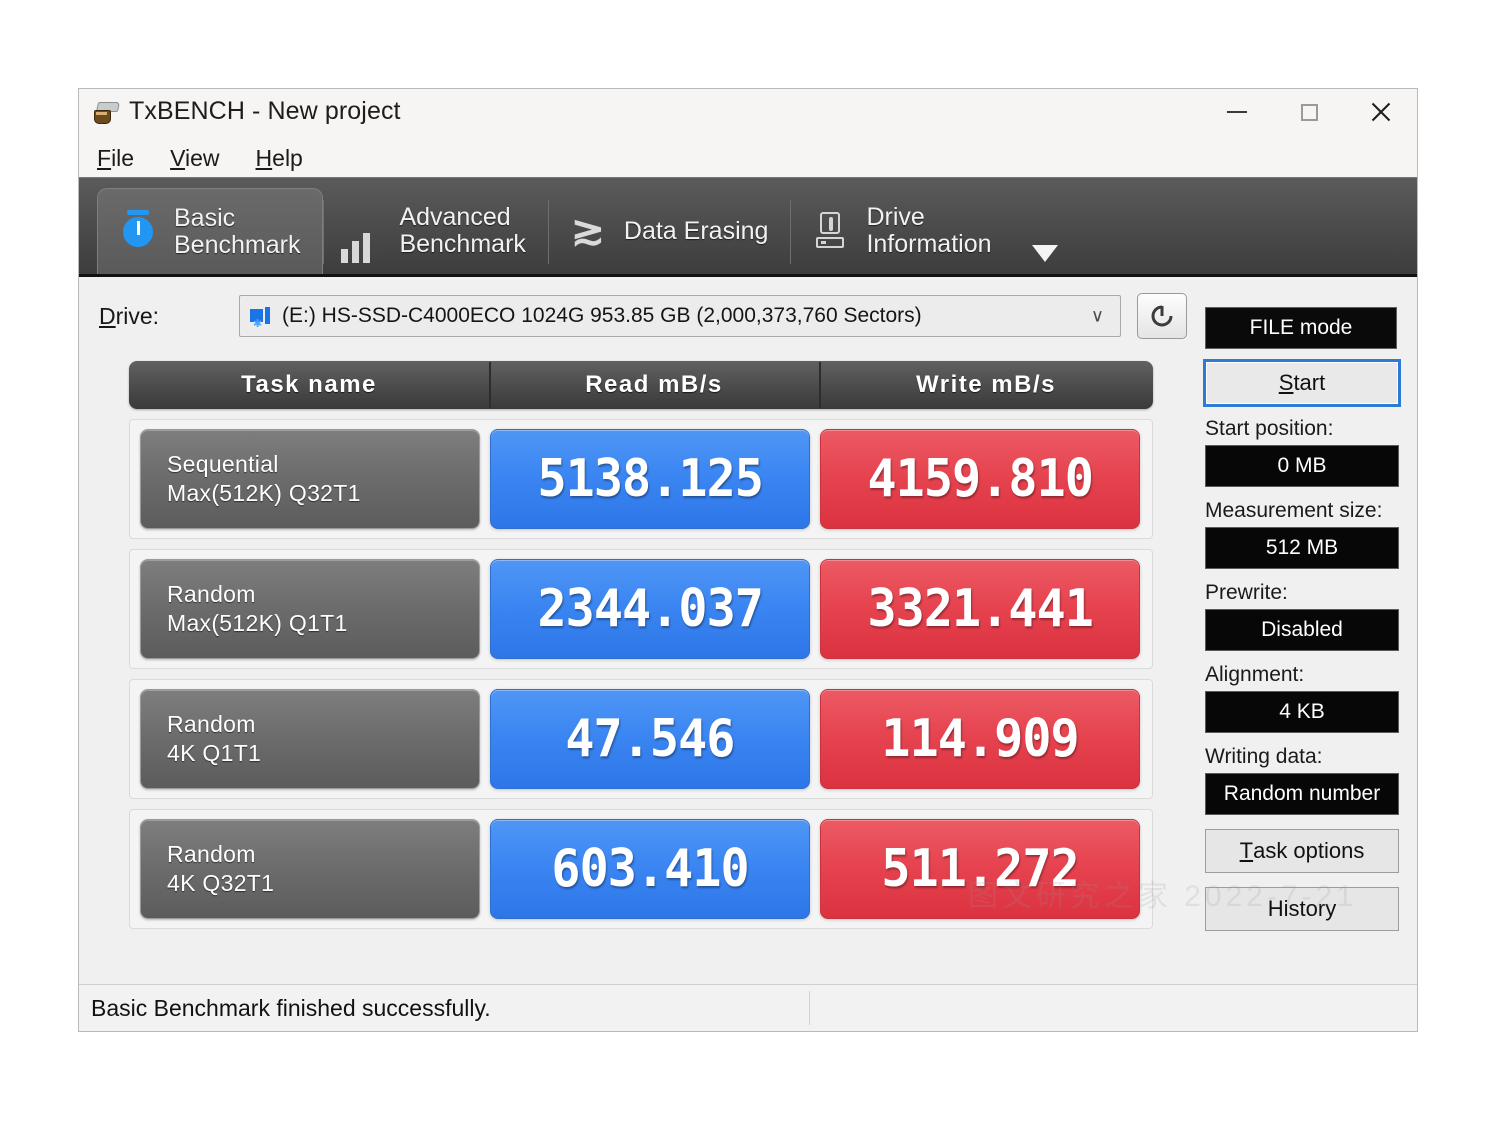 The image size is (1500, 1125). I want to click on title-bar: TxBENCH - New project, so click(748, 114).